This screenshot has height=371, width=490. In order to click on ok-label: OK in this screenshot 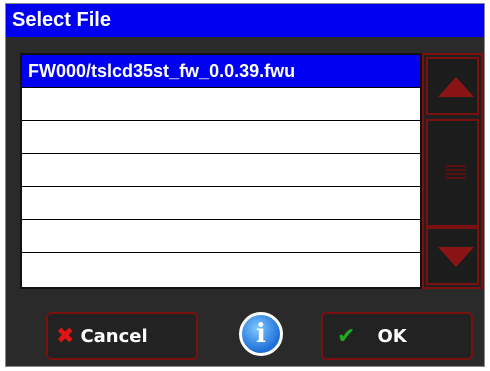, I will do `click(392, 336)`.